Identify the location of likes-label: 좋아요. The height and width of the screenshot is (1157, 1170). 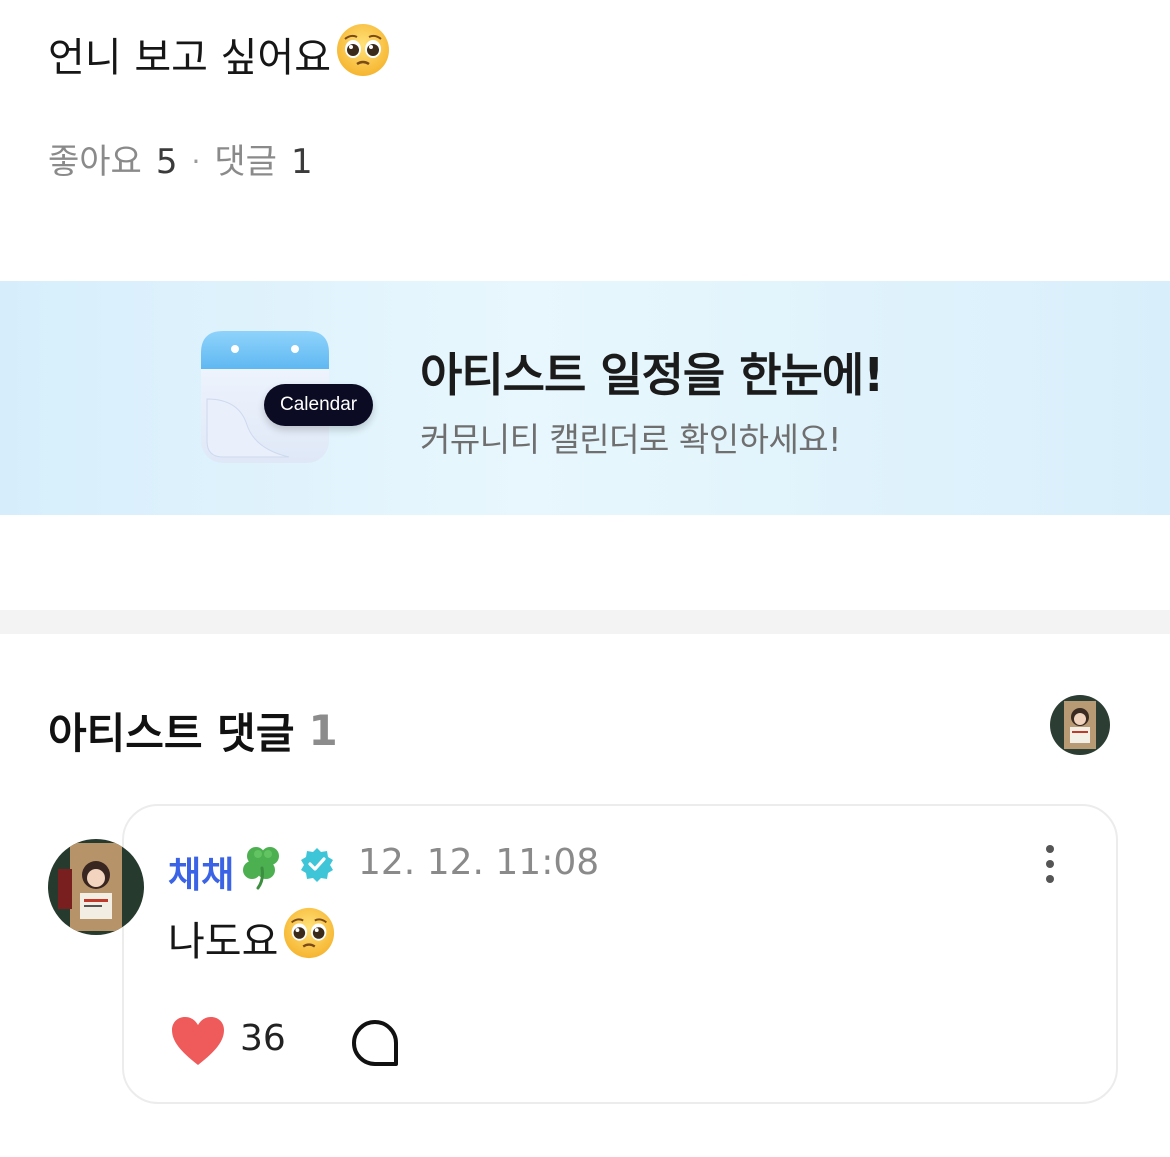
(95, 162).